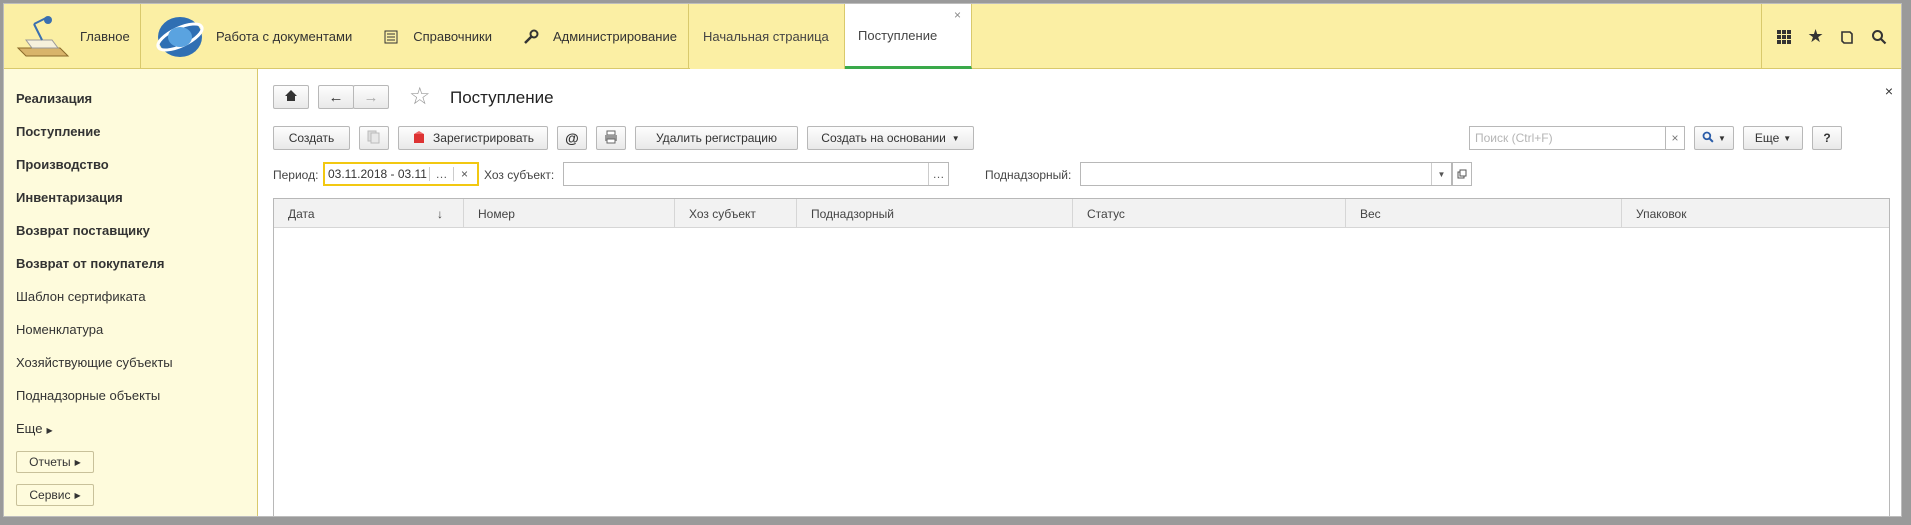 Image resolution: width=1911 pixels, height=525 pixels. What do you see at coordinates (1767, 138) in the screenshot?
I see `more-label: Еще` at bounding box center [1767, 138].